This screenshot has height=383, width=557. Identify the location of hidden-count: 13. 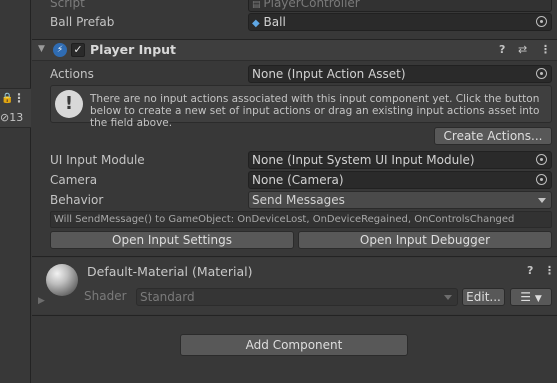
(16, 117).